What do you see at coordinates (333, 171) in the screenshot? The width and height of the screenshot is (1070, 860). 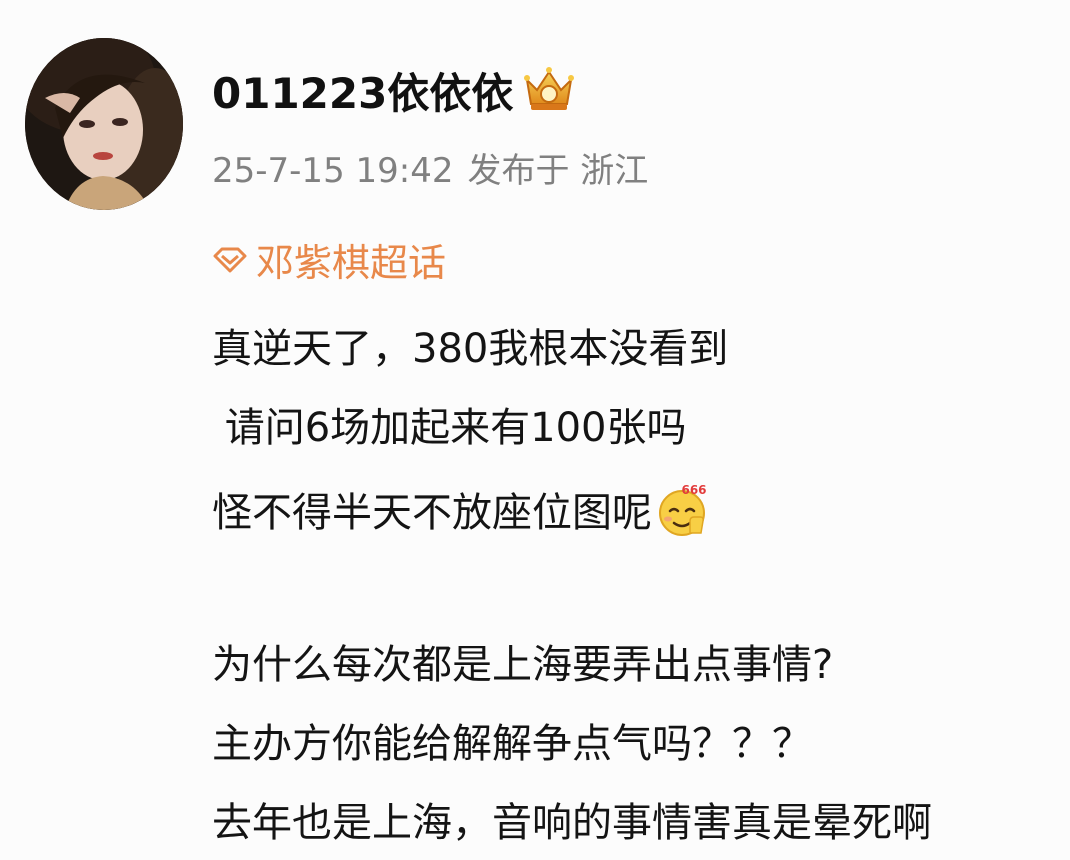 I see `post-timestamp: 25-7-15 19:42` at bounding box center [333, 171].